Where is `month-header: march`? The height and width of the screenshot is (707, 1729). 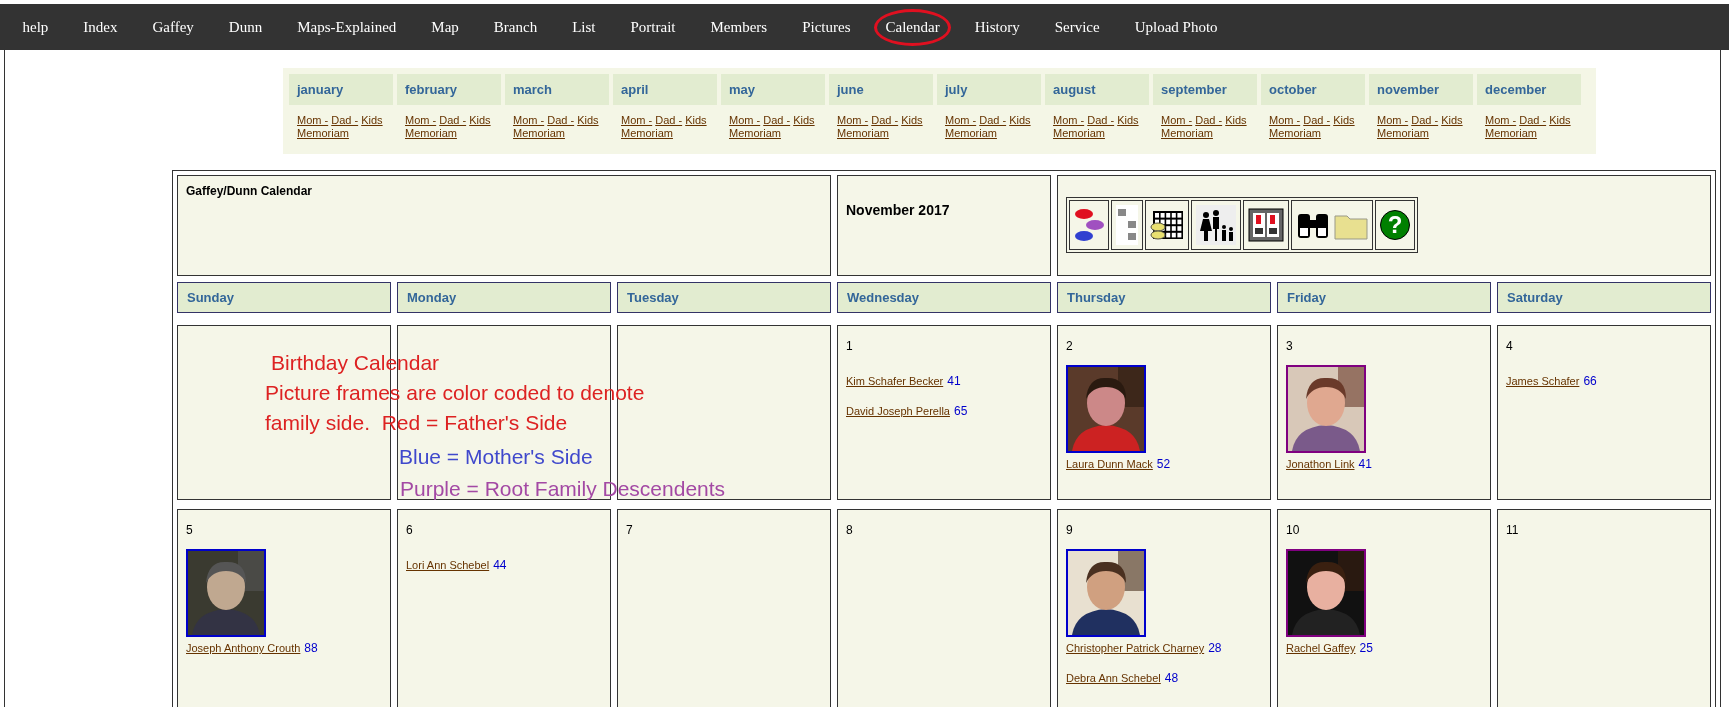
month-header: march is located at coordinates (557, 89).